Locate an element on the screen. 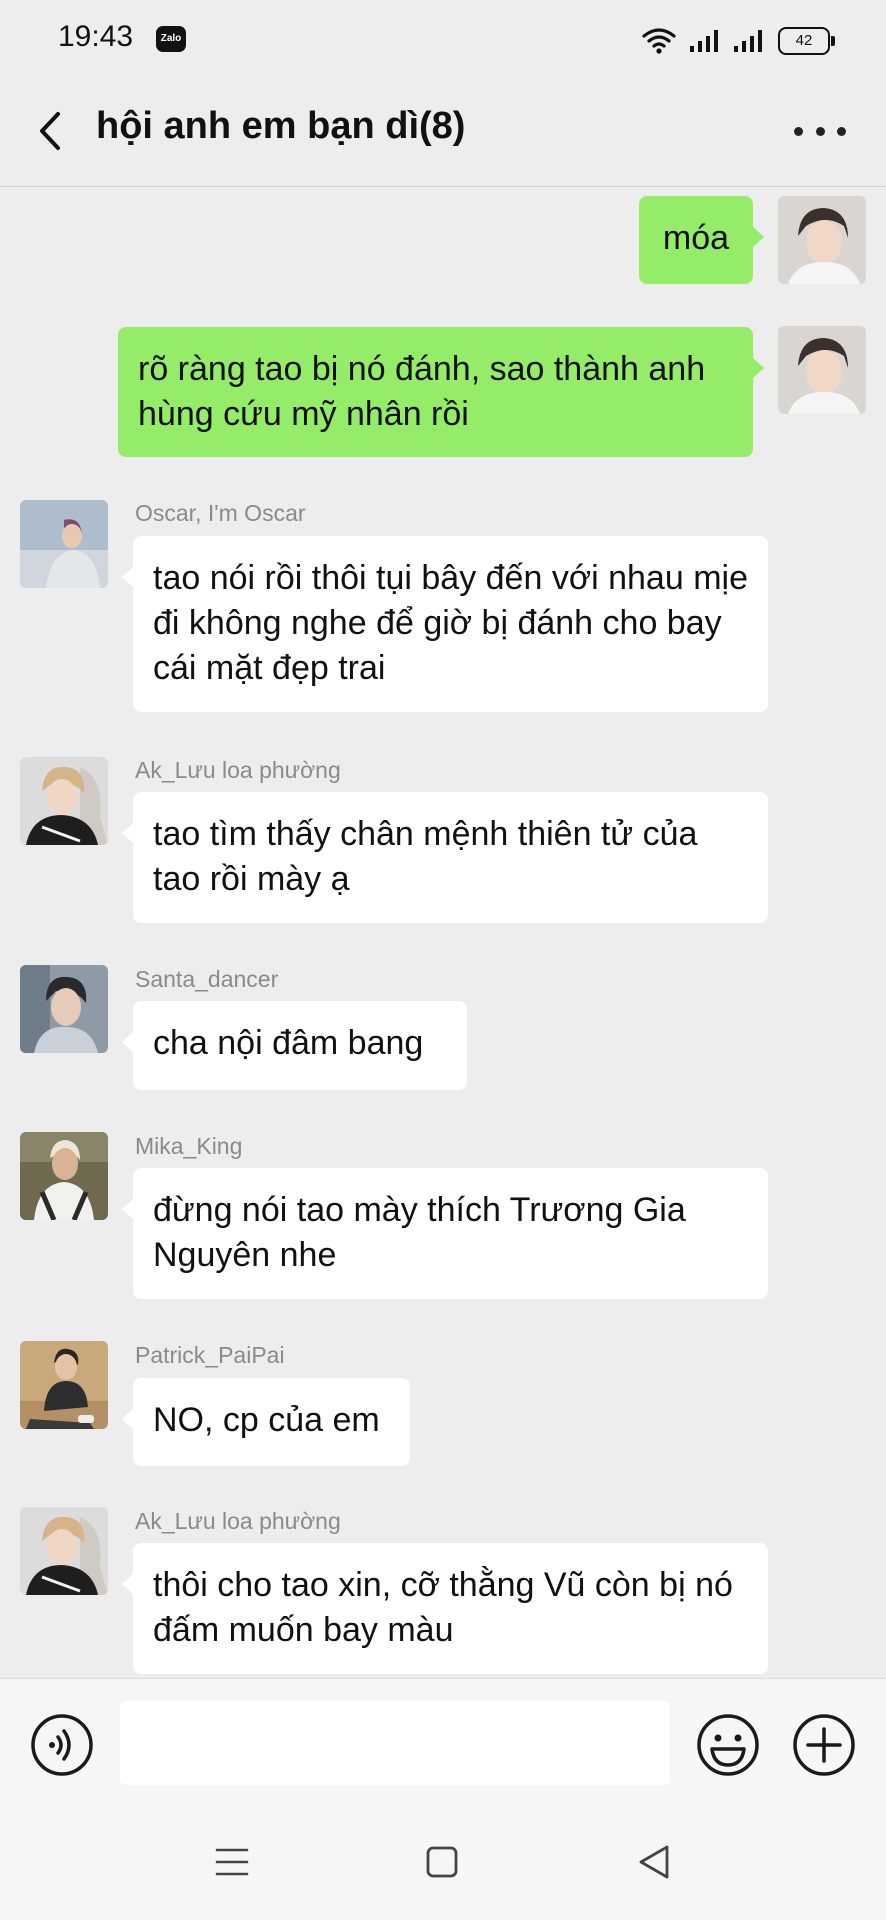 This screenshot has width=886, height=1920. voice-wave-icon is located at coordinates (62, 1745).